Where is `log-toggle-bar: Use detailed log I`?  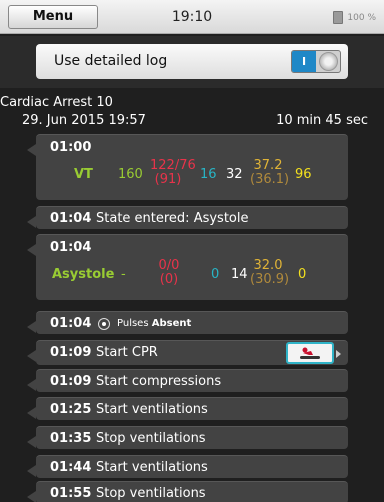
log-toggle-bar: Use detailed log I is located at coordinates (192, 62).